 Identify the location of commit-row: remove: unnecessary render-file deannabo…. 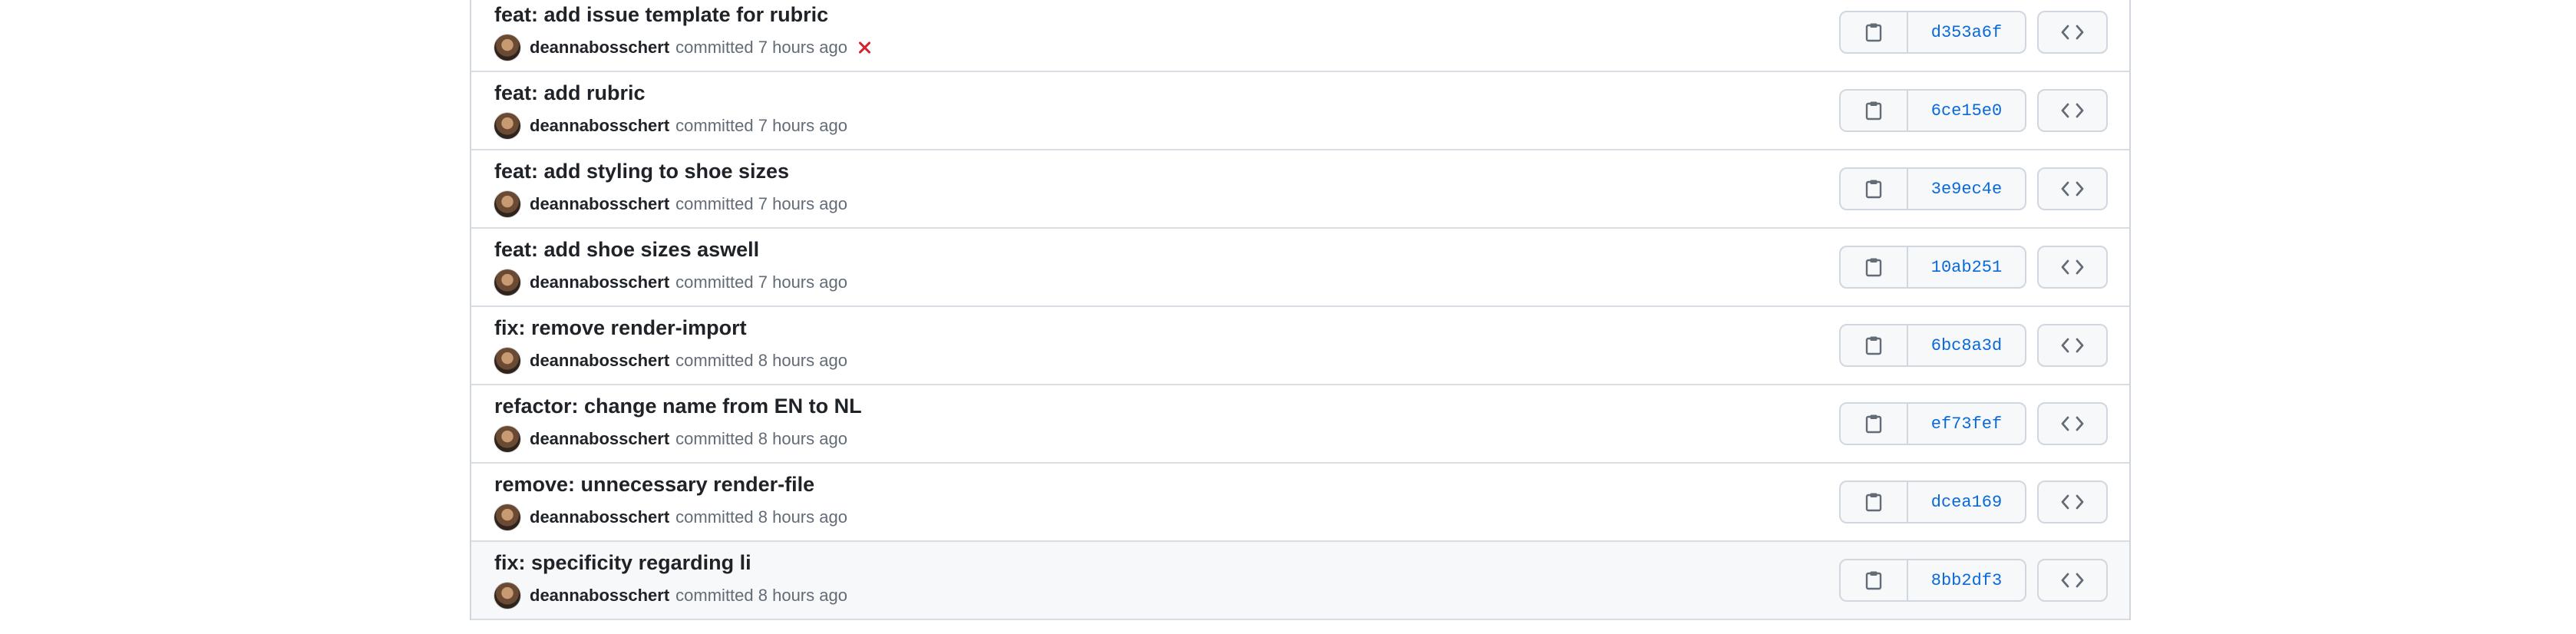
(1300, 503).